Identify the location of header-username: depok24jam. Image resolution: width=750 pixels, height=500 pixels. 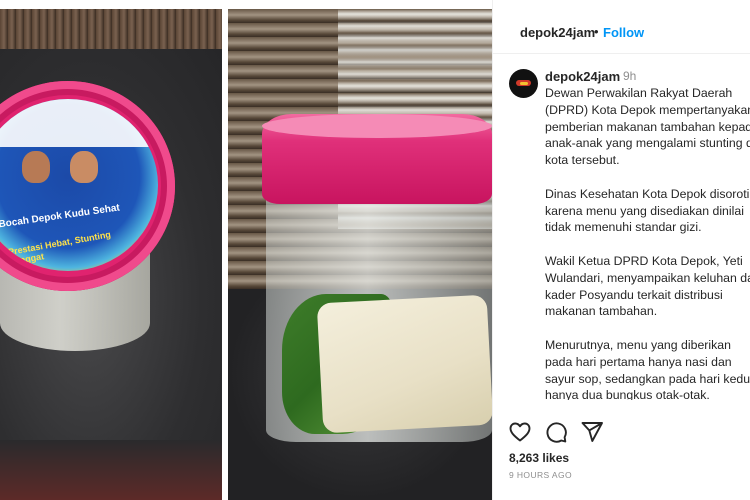
(557, 32).